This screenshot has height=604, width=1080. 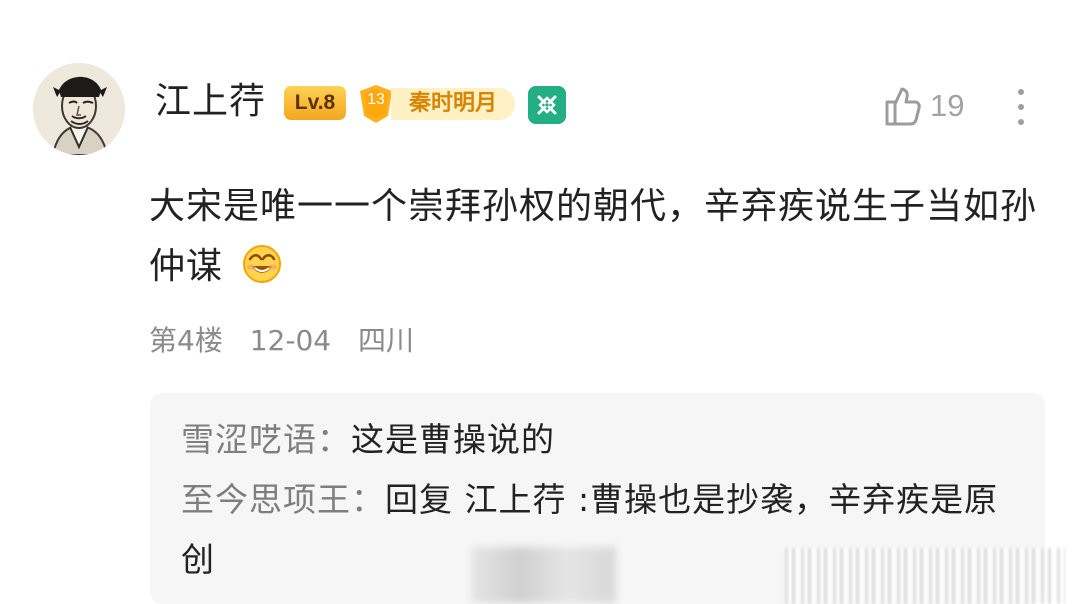 I want to click on comment-location: 四川, so click(x=386, y=340).